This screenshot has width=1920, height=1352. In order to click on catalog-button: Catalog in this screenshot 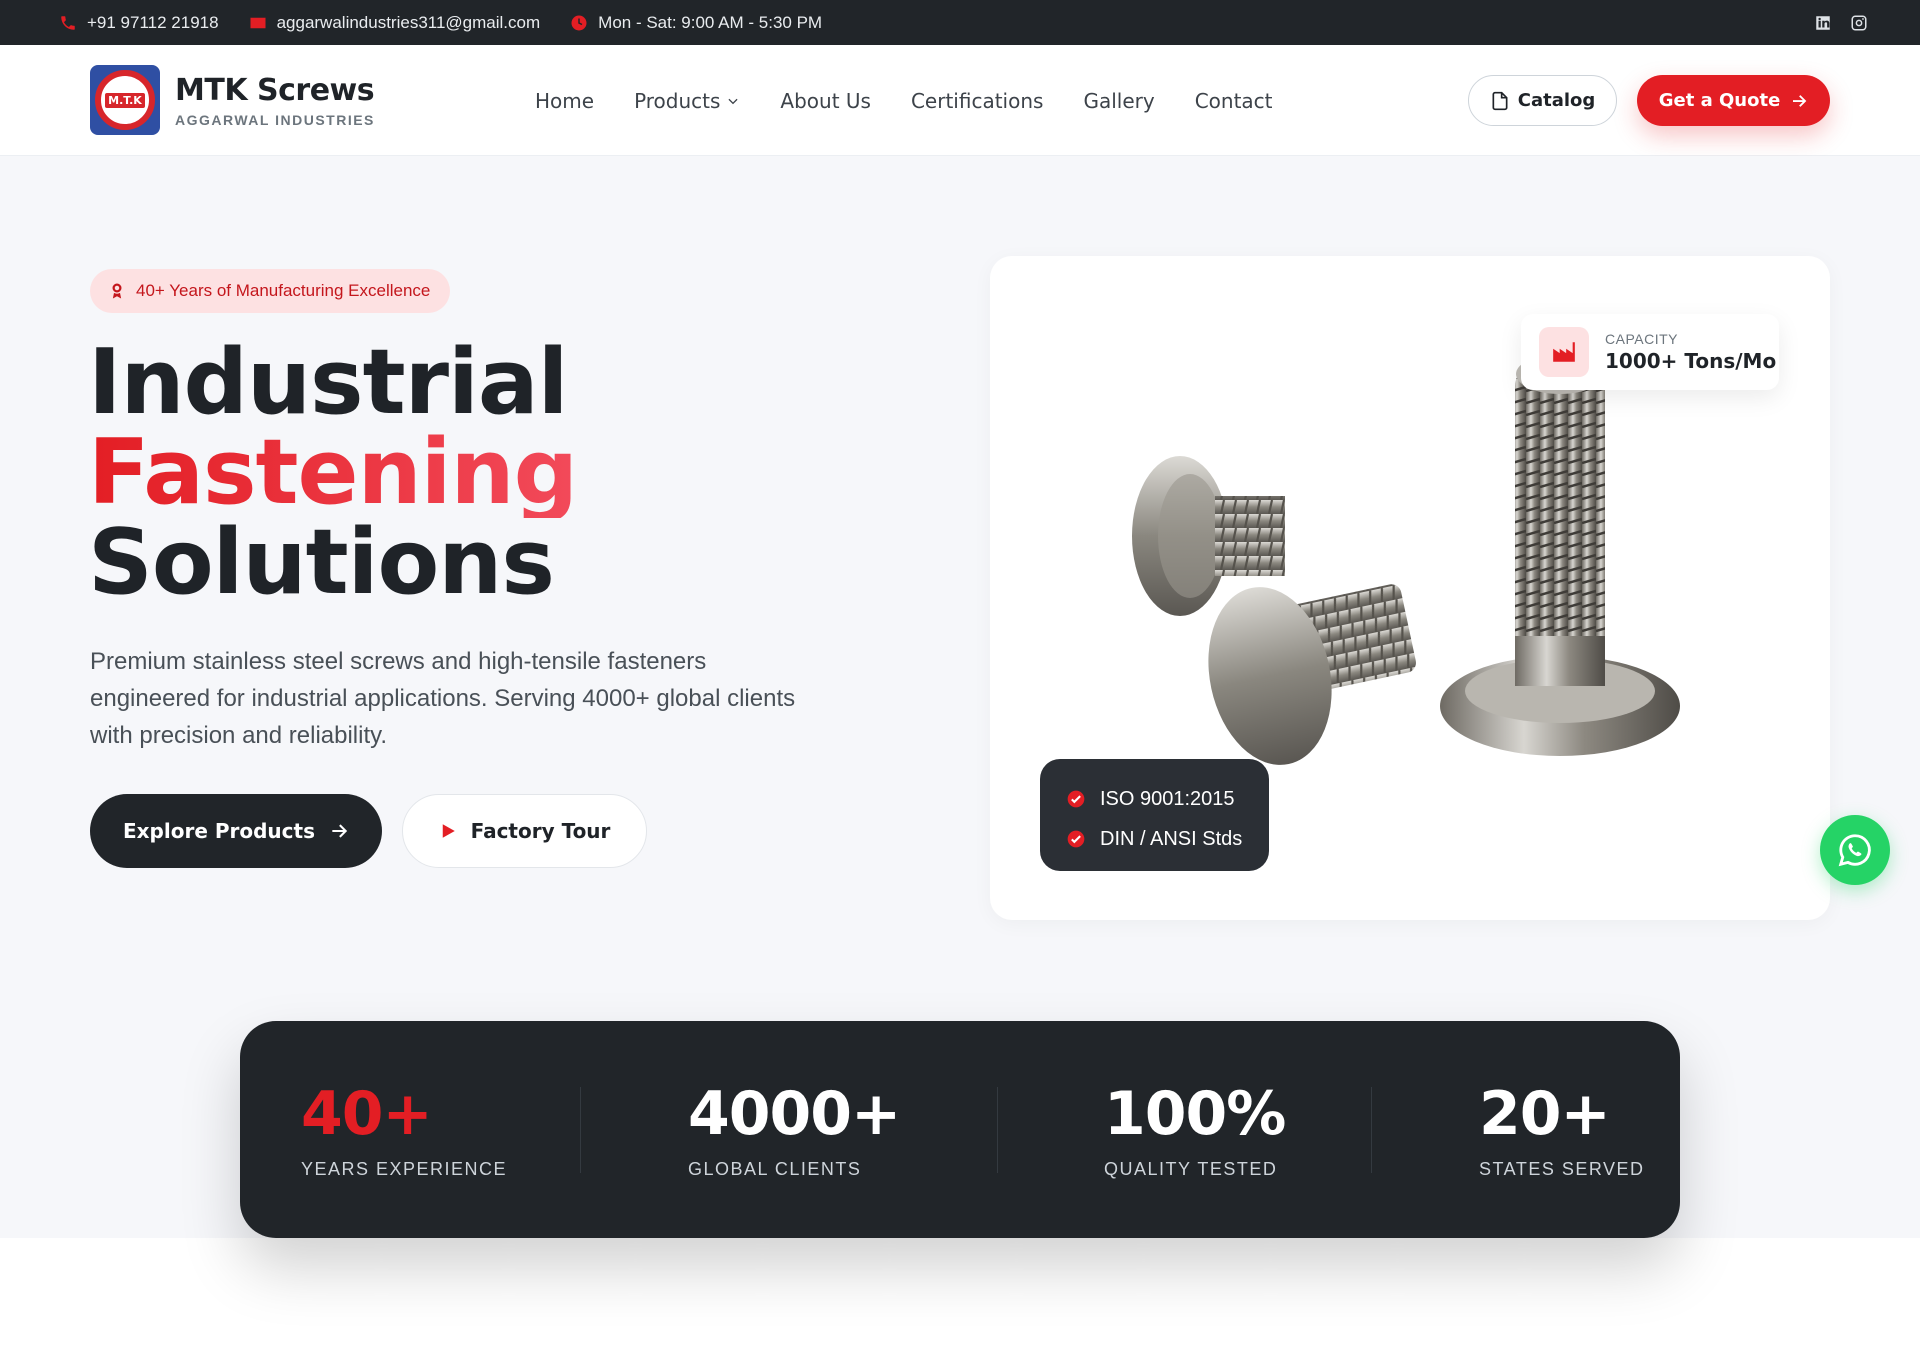, I will do `click(1542, 100)`.